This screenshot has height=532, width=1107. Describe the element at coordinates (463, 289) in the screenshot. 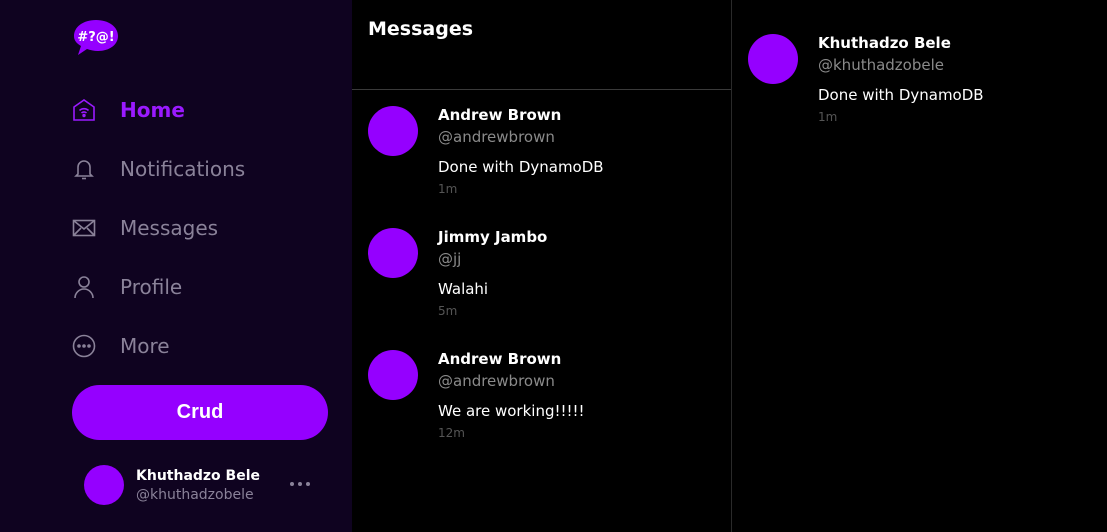

I see `message-text: Walahi` at that location.